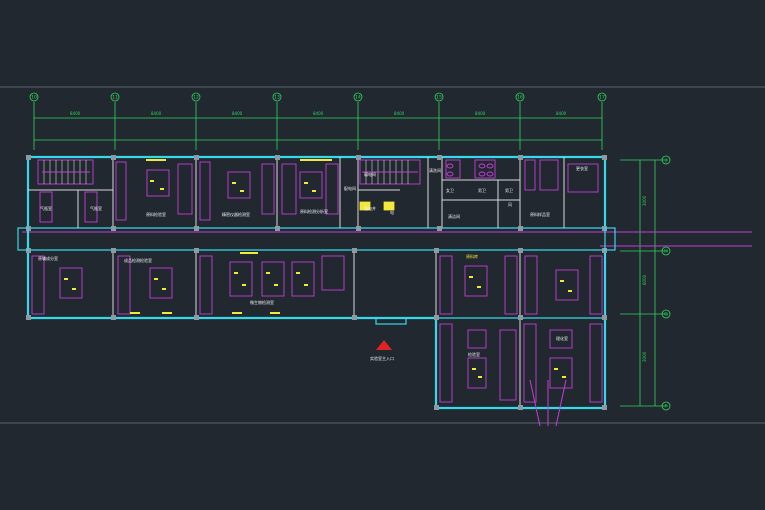 The width and height of the screenshot is (765, 510). Describe the element at coordinates (75, 113) in the screenshot. I see `dim-label-1: 8400` at that location.